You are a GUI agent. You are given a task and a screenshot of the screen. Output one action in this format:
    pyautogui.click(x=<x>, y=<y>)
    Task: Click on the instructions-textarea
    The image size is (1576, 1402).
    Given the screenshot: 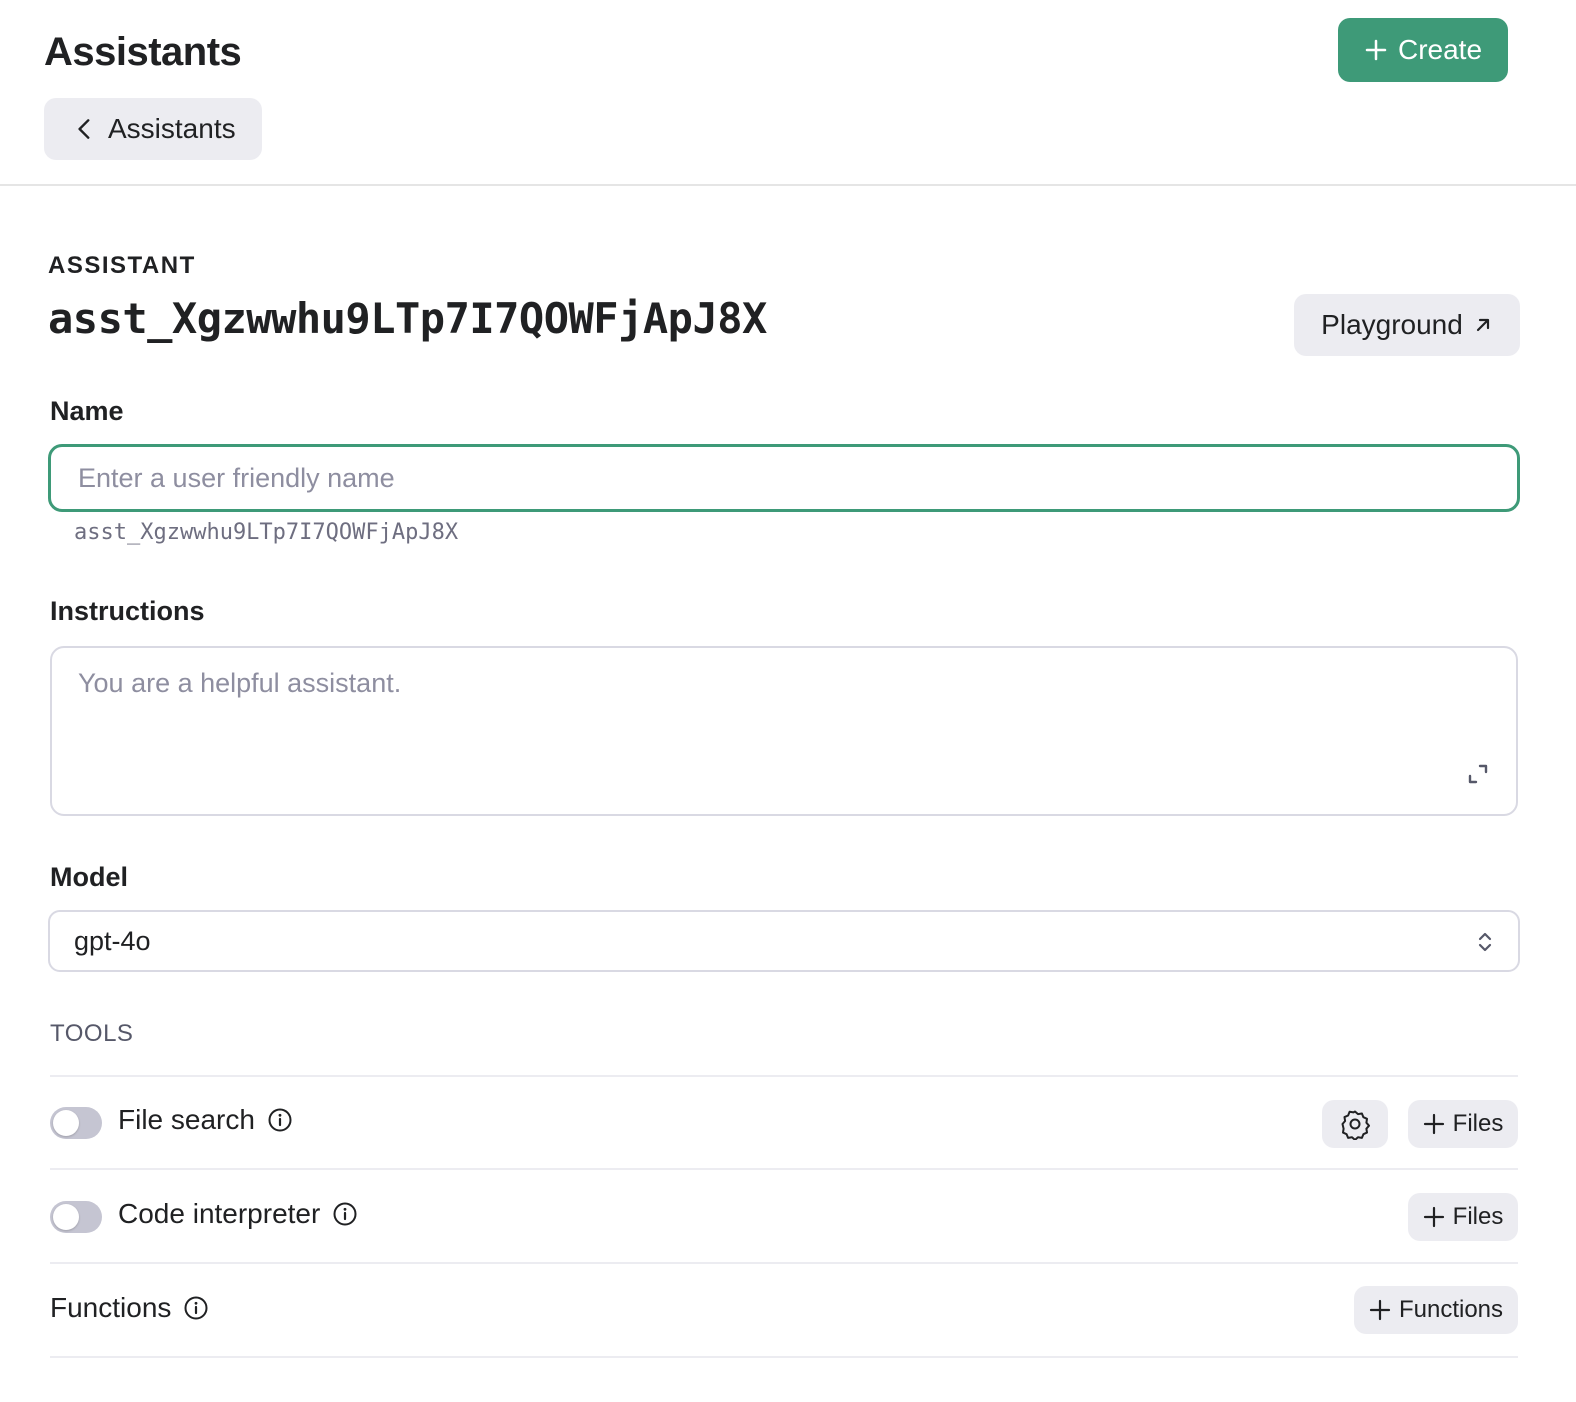 What is the action you would take?
    pyautogui.click(x=784, y=716)
    